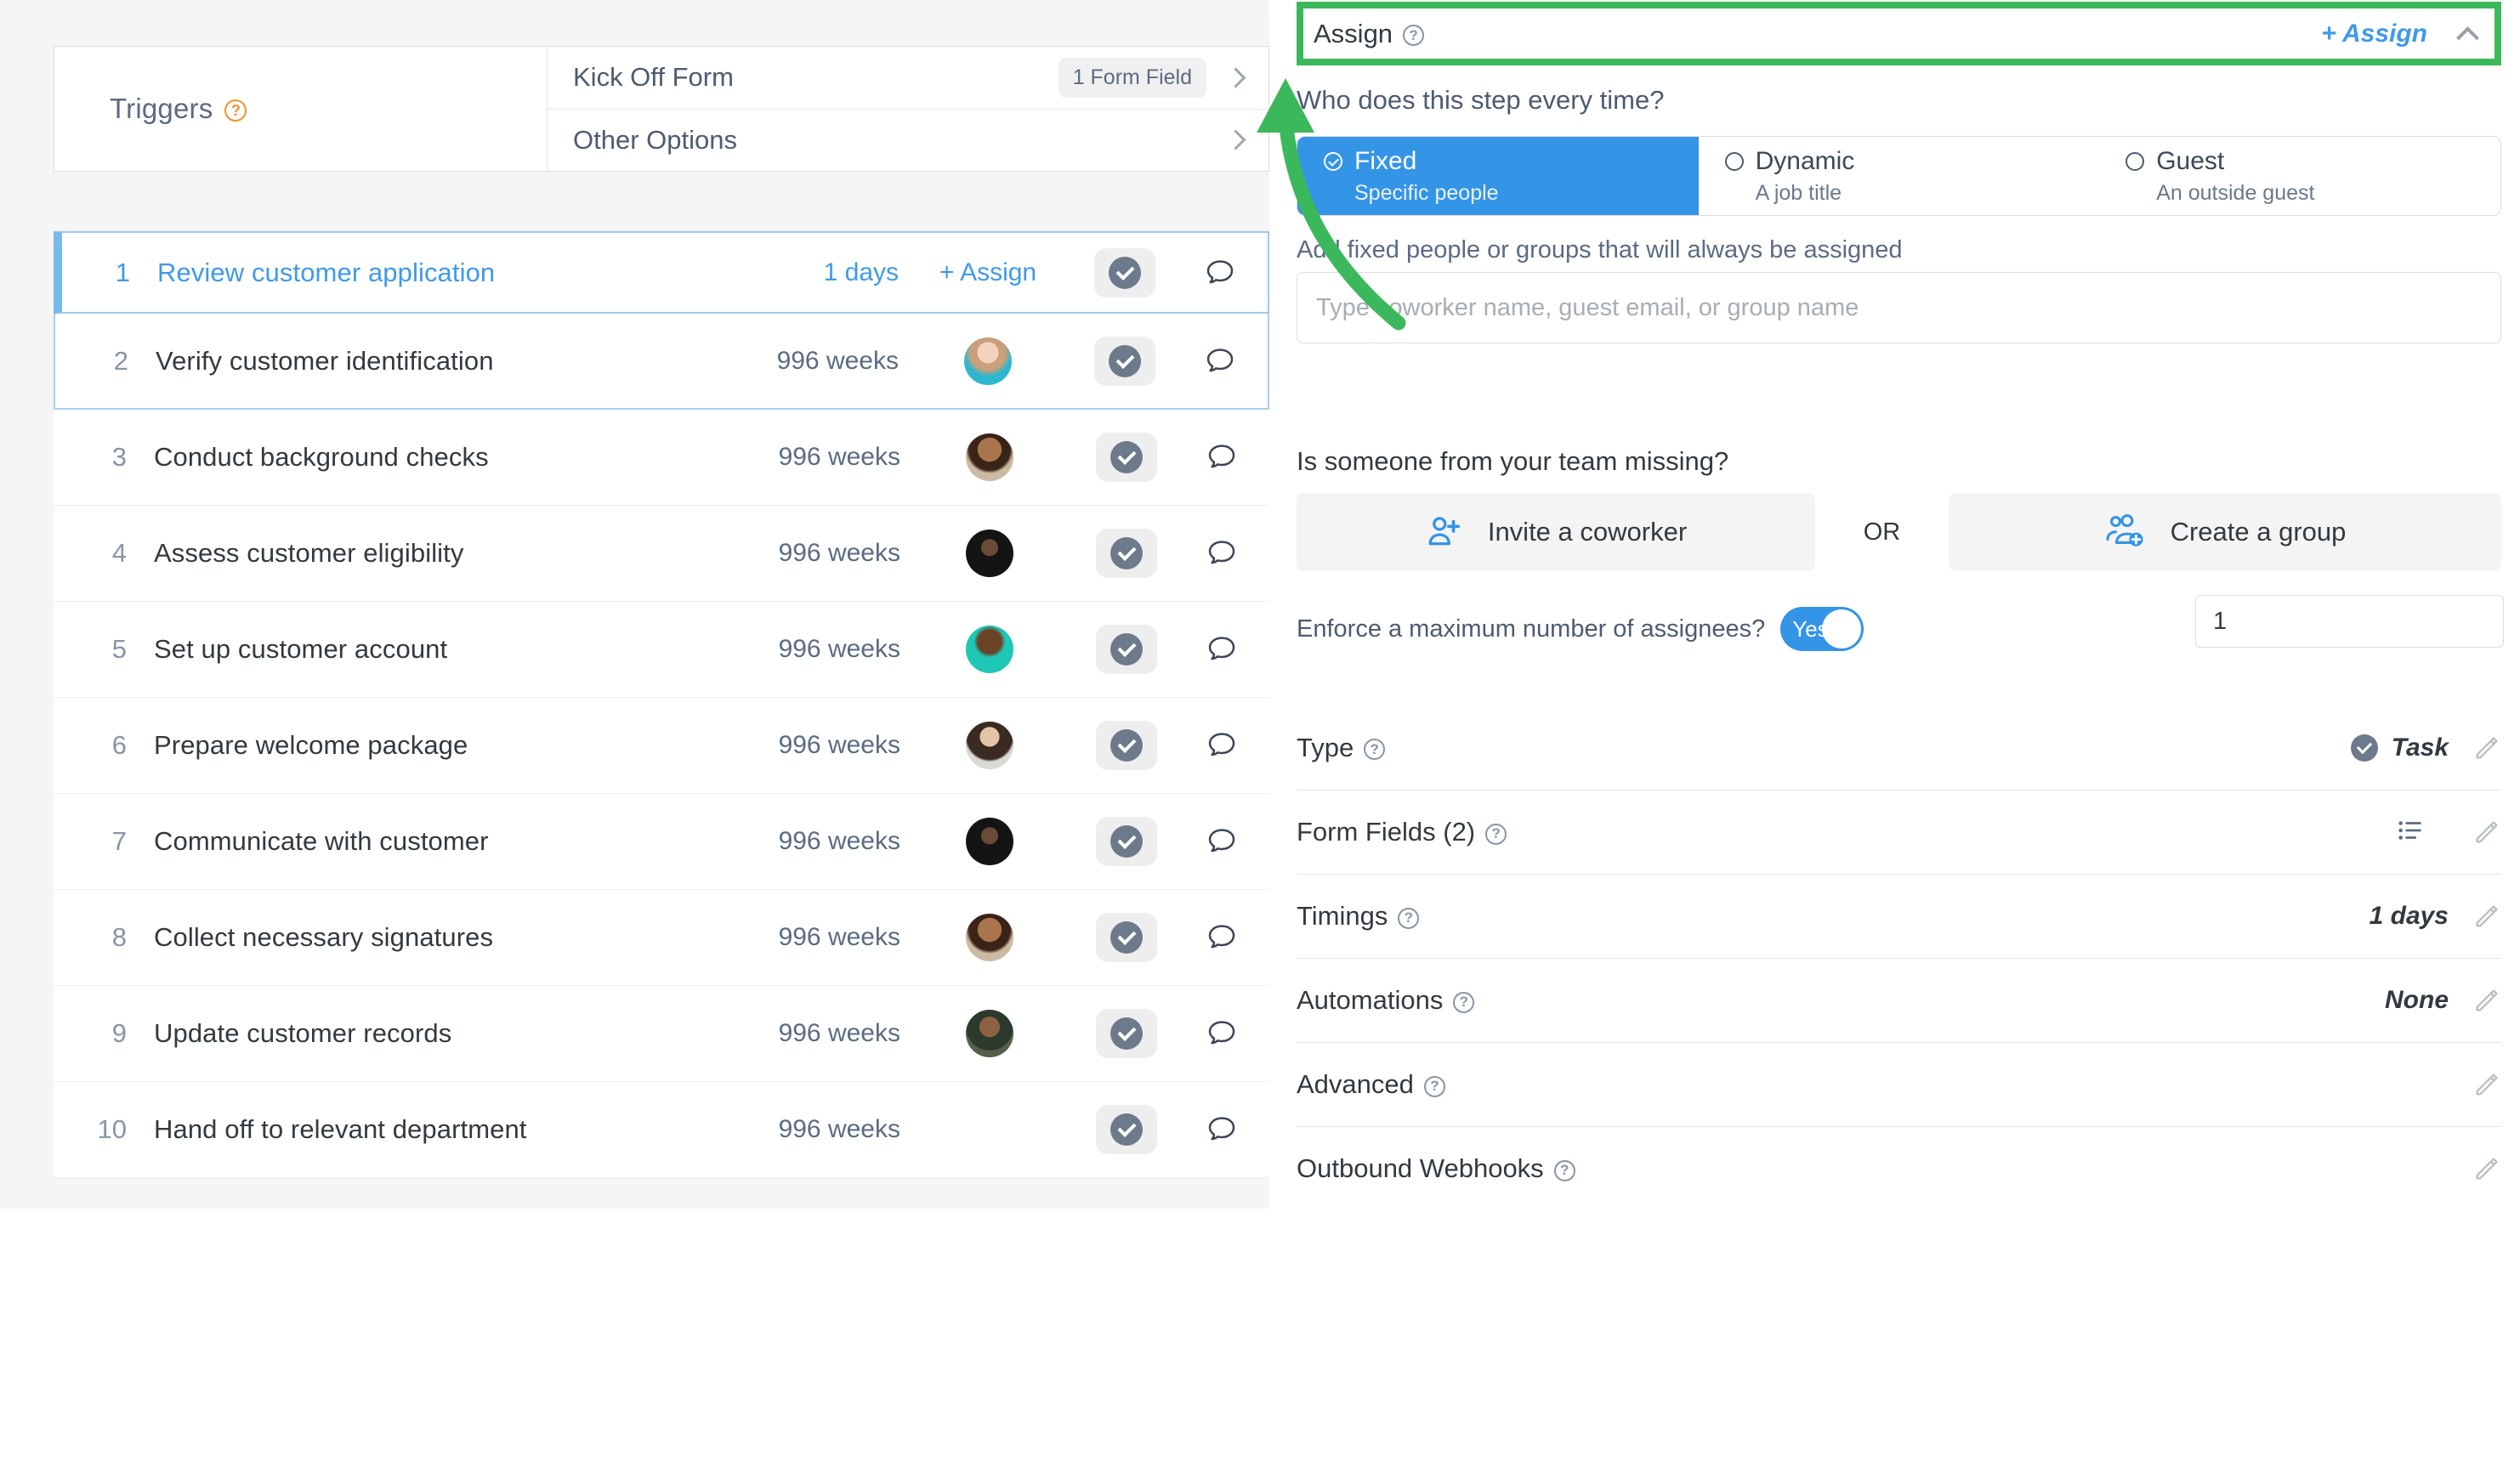 This screenshot has height=1467, width=2520. What do you see at coordinates (1899, 832) in the screenshot?
I see `setting-row: Form Fields (2)?` at bounding box center [1899, 832].